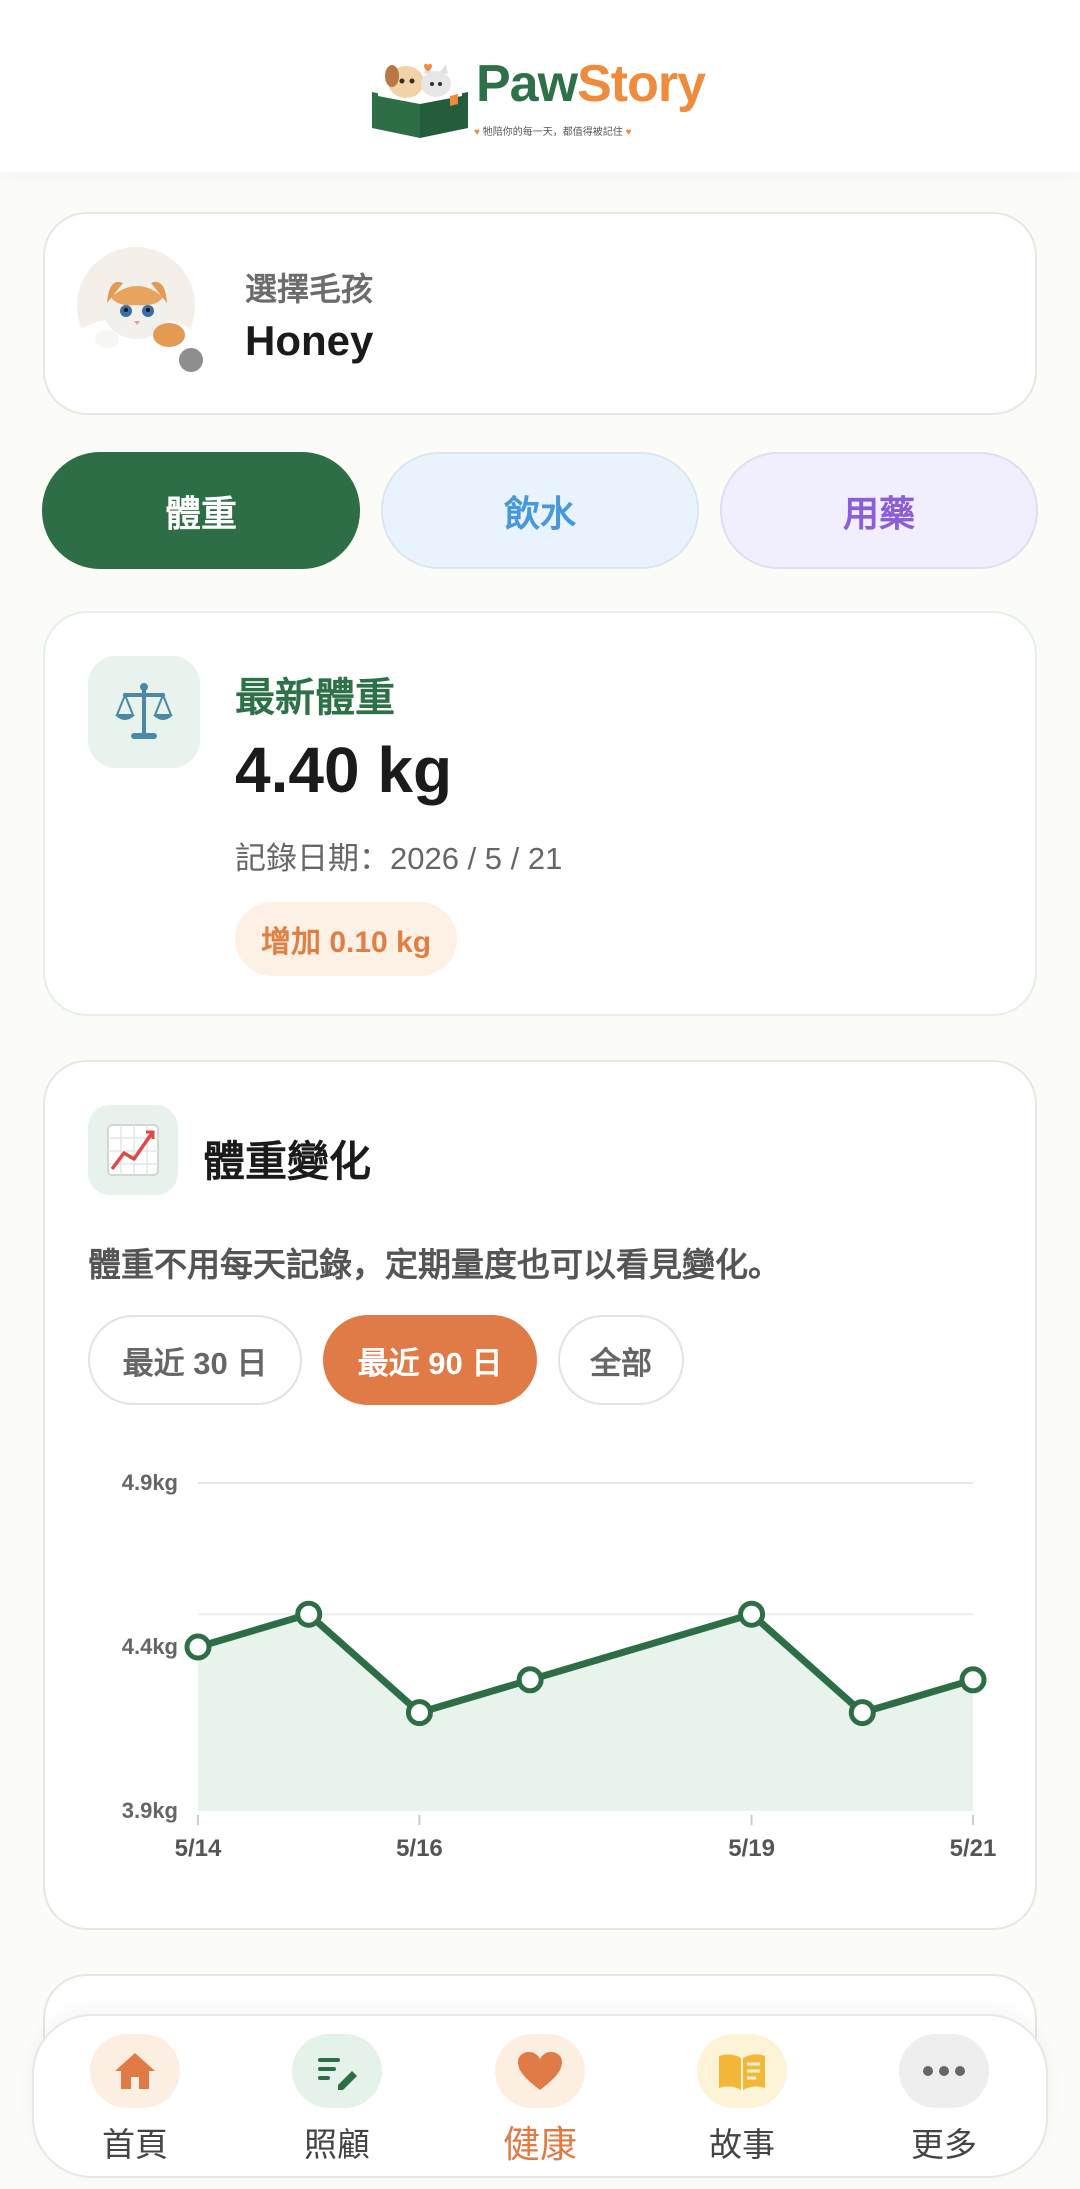 This screenshot has height=2189, width=1080. Describe the element at coordinates (309, 289) in the screenshot. I see `pet-select-label: 選擇毛孩` at that location.